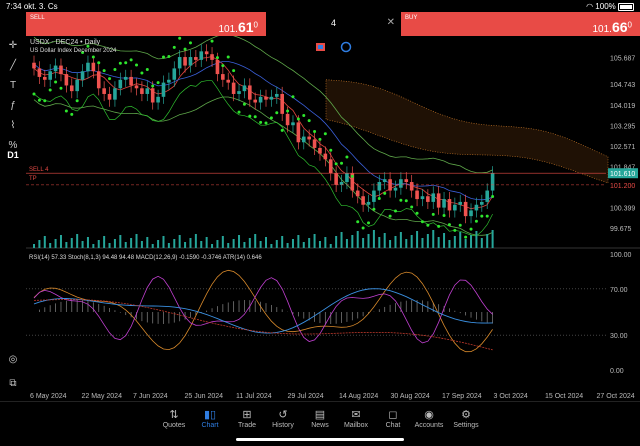 The image size is (640, 446). Describe the element at coordinates (356, 418) in the screenshot. I see `nav-mailbox: ✉ Mailbox` at that location.